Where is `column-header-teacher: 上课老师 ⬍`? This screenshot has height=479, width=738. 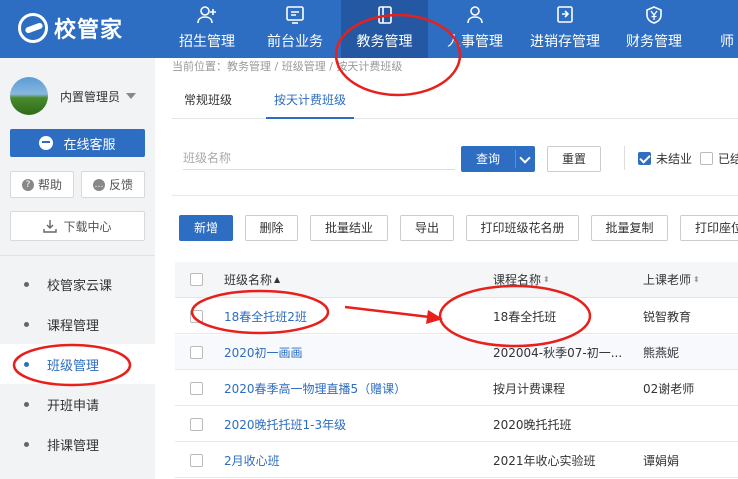
column-header-teacher: 上课老师 ⬍ is located at coordinates (671, 279).